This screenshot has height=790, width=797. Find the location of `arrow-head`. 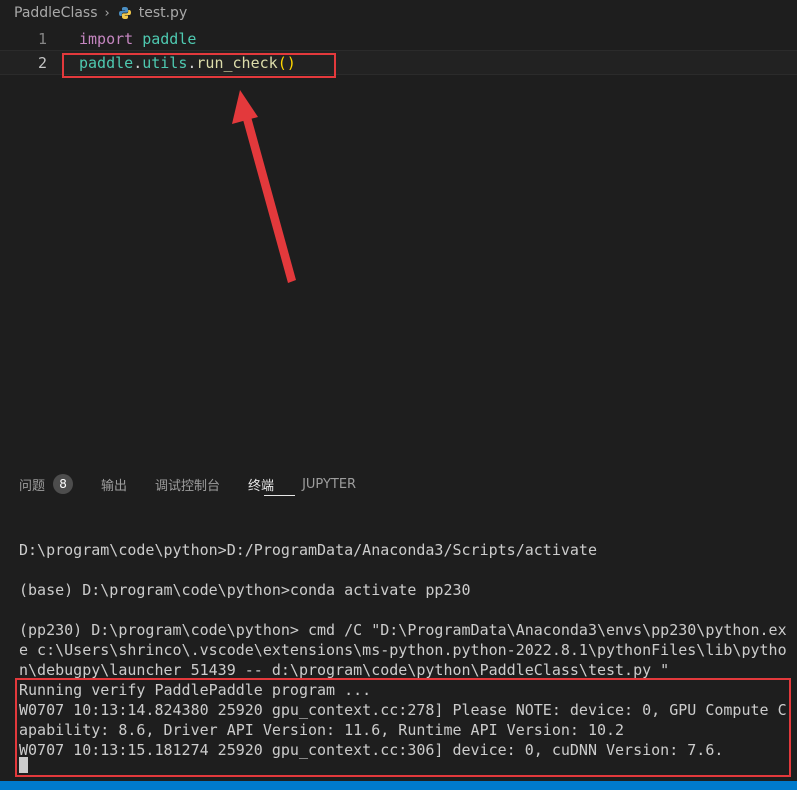

arrow-head is located at coordinates (245, 107).